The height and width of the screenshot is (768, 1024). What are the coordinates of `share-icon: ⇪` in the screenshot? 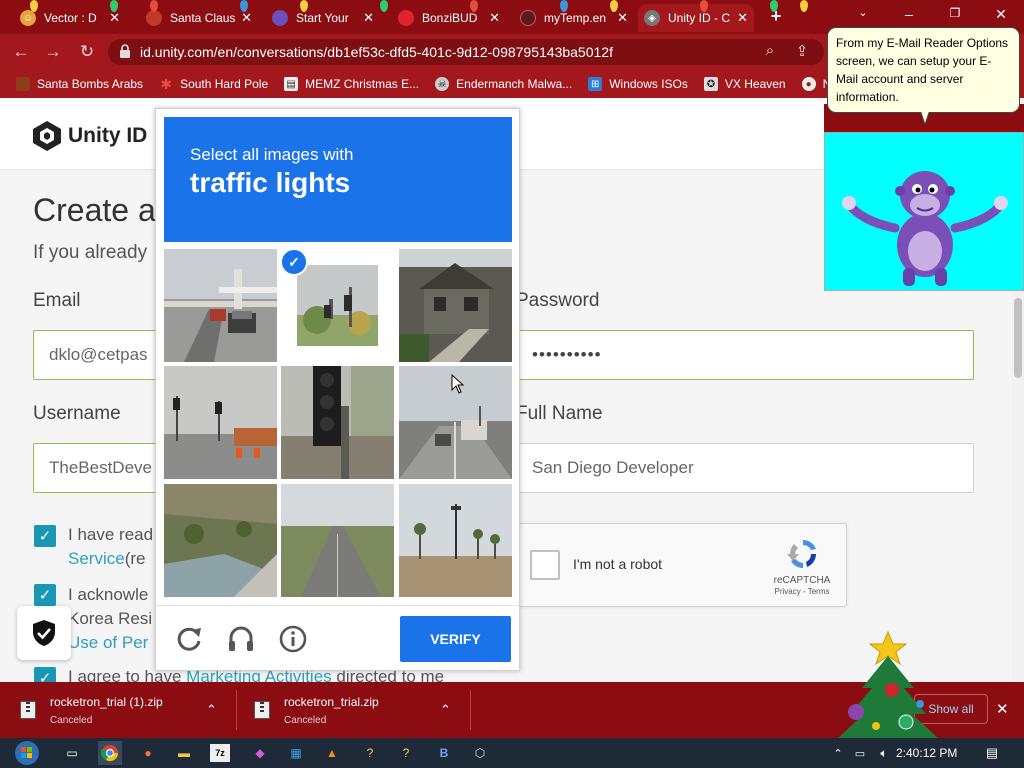 It's located at (802, 51).